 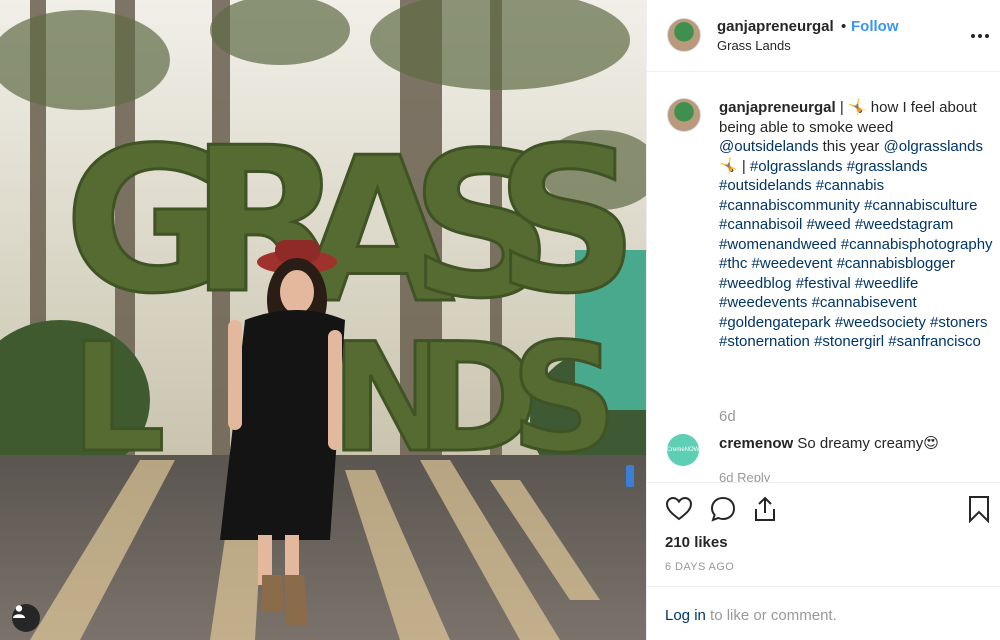 I want to click on comment: cremenow So dreamy creamy😍, so click(x=829, y=443).